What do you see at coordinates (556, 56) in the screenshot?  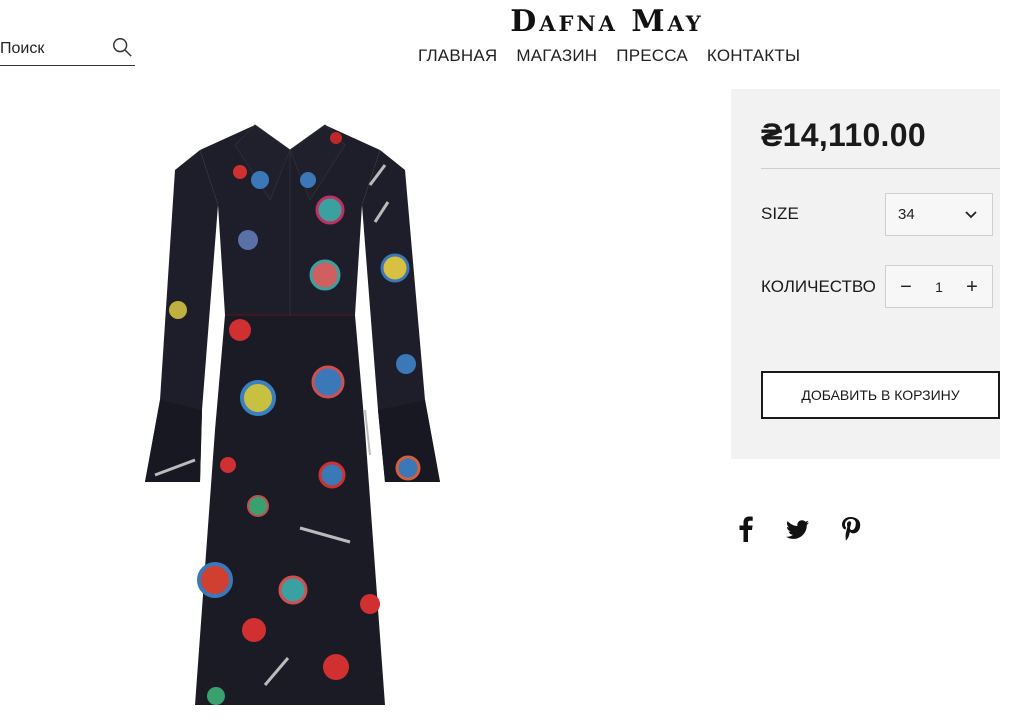 I see `nav-shop: МАГАЗИН` at bounding box center [556, 56].